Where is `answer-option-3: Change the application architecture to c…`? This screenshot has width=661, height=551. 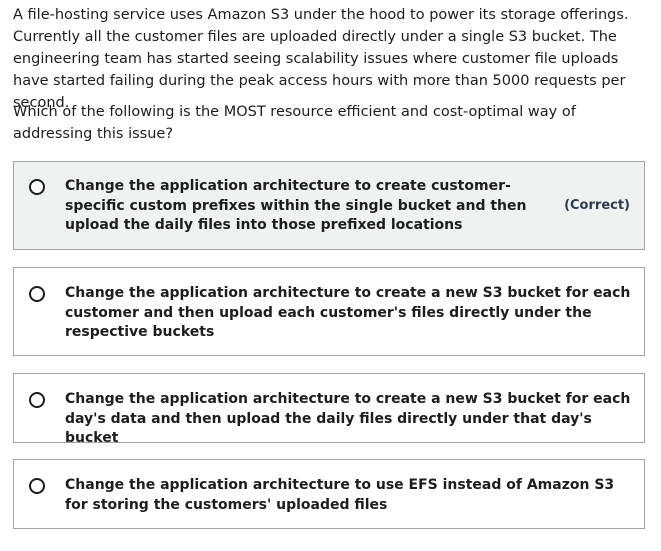 answer-option-3: Change the application architecture to c… is located at coordinates (329, 409).